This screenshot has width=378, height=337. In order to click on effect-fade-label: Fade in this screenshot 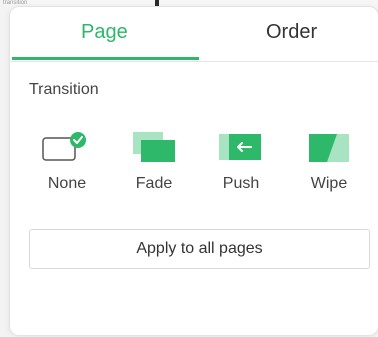, I will do `click(154, 183)`.